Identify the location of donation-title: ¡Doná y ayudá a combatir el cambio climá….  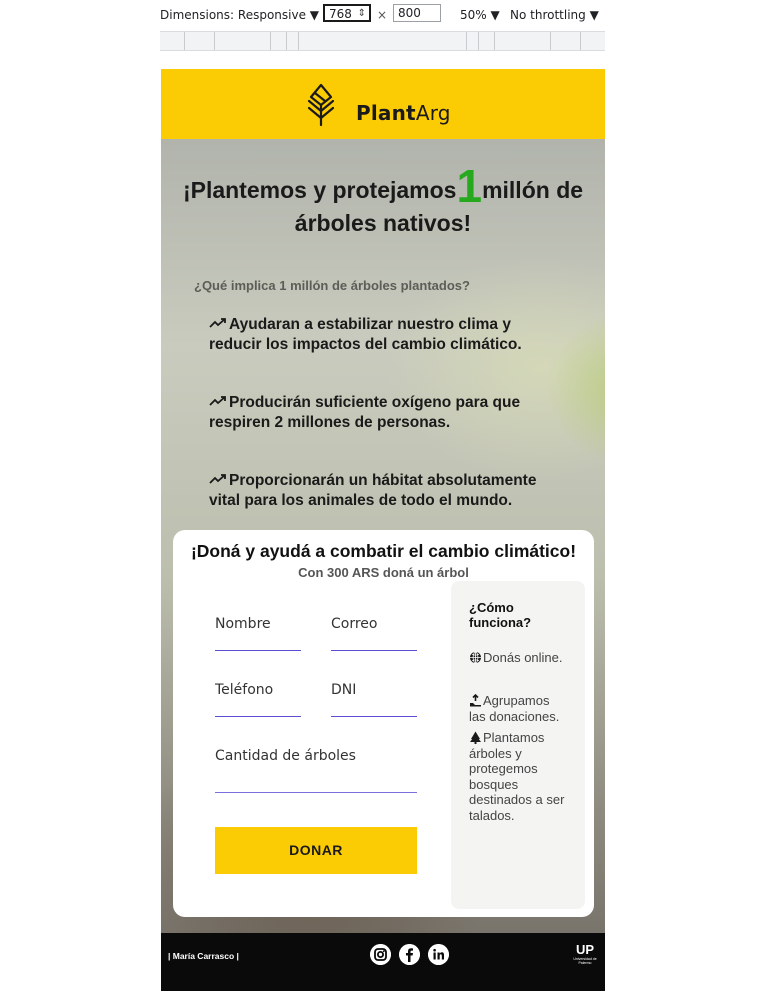
(383, 551).